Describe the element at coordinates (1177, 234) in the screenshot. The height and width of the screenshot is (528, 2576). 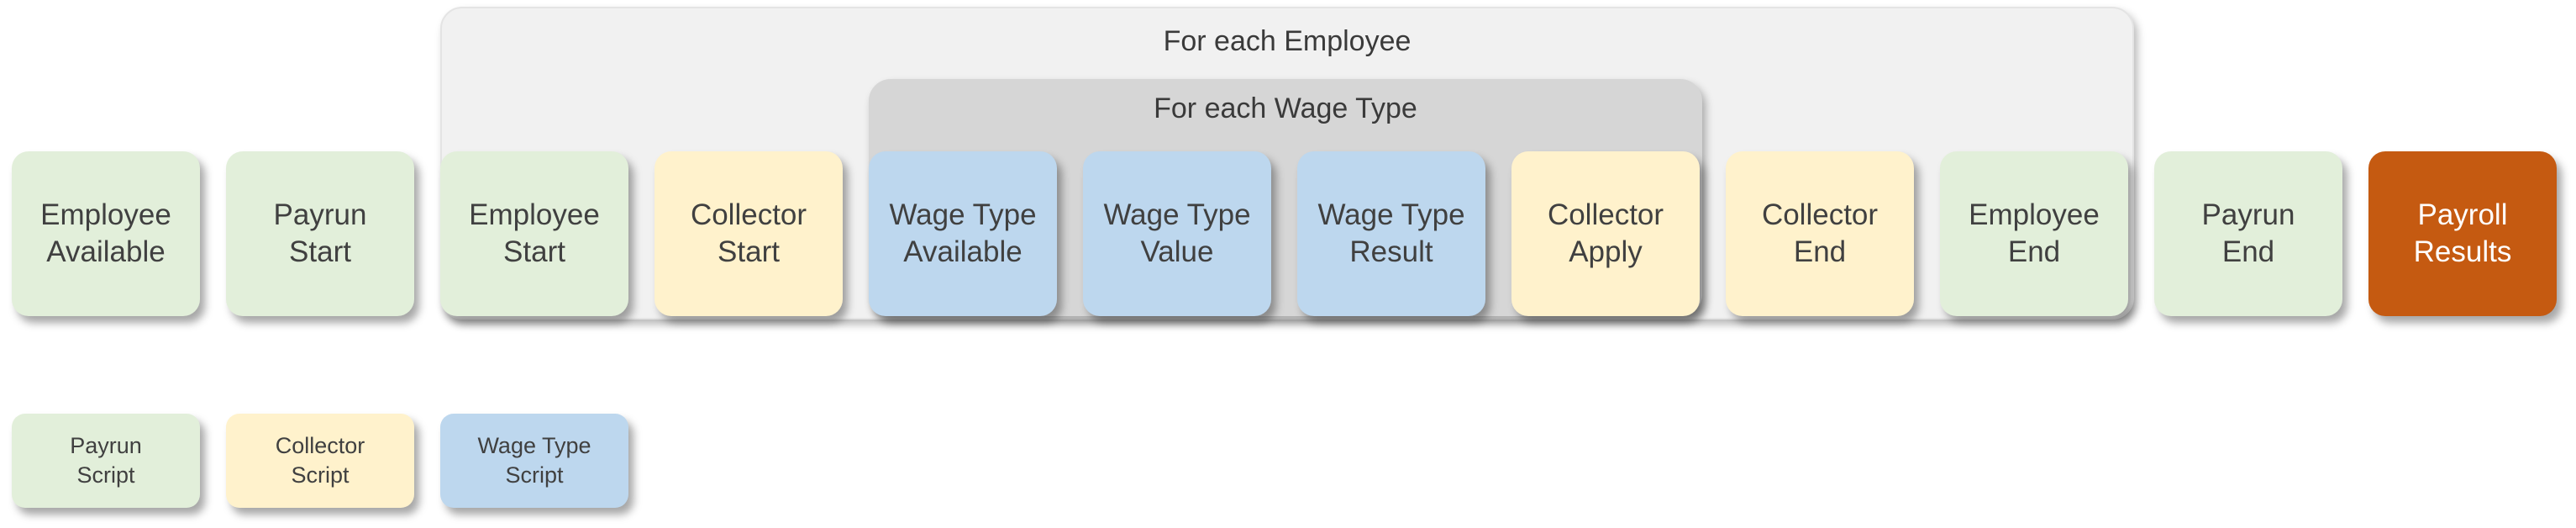
I see `step-wage-type-value: Wage Type Value` at that location.